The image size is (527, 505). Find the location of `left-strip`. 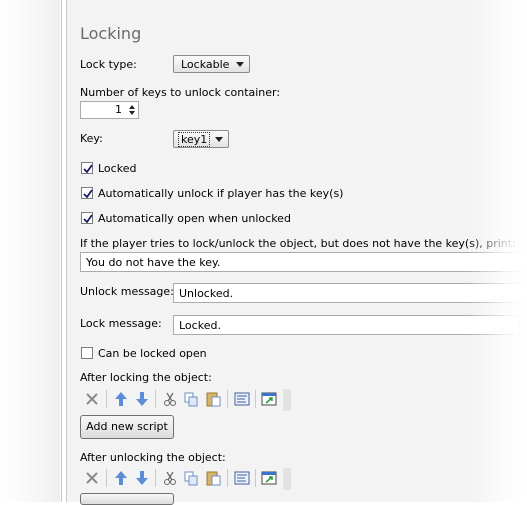

left-strip is located at coordinates (30, 251).